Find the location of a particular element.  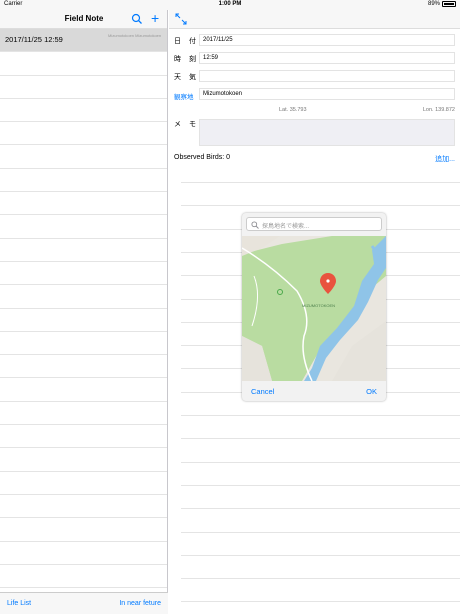

place-field: Mizumotokoen is located at coordinates (327, 94).